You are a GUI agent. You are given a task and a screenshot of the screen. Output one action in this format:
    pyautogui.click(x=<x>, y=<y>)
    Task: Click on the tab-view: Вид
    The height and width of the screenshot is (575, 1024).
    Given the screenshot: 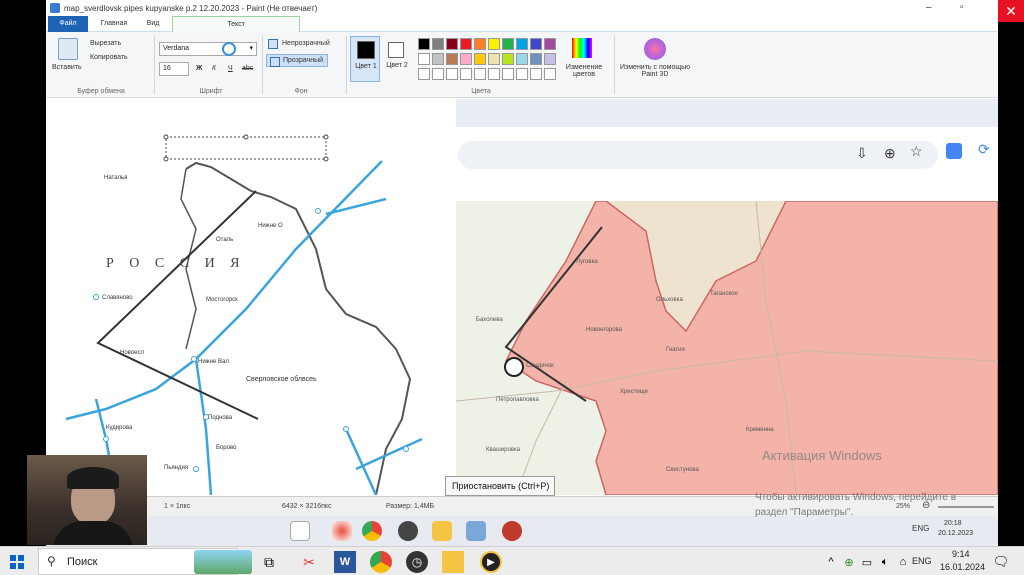 What is the action you would take?
    pyautogui.click(x=153, y=24)
    